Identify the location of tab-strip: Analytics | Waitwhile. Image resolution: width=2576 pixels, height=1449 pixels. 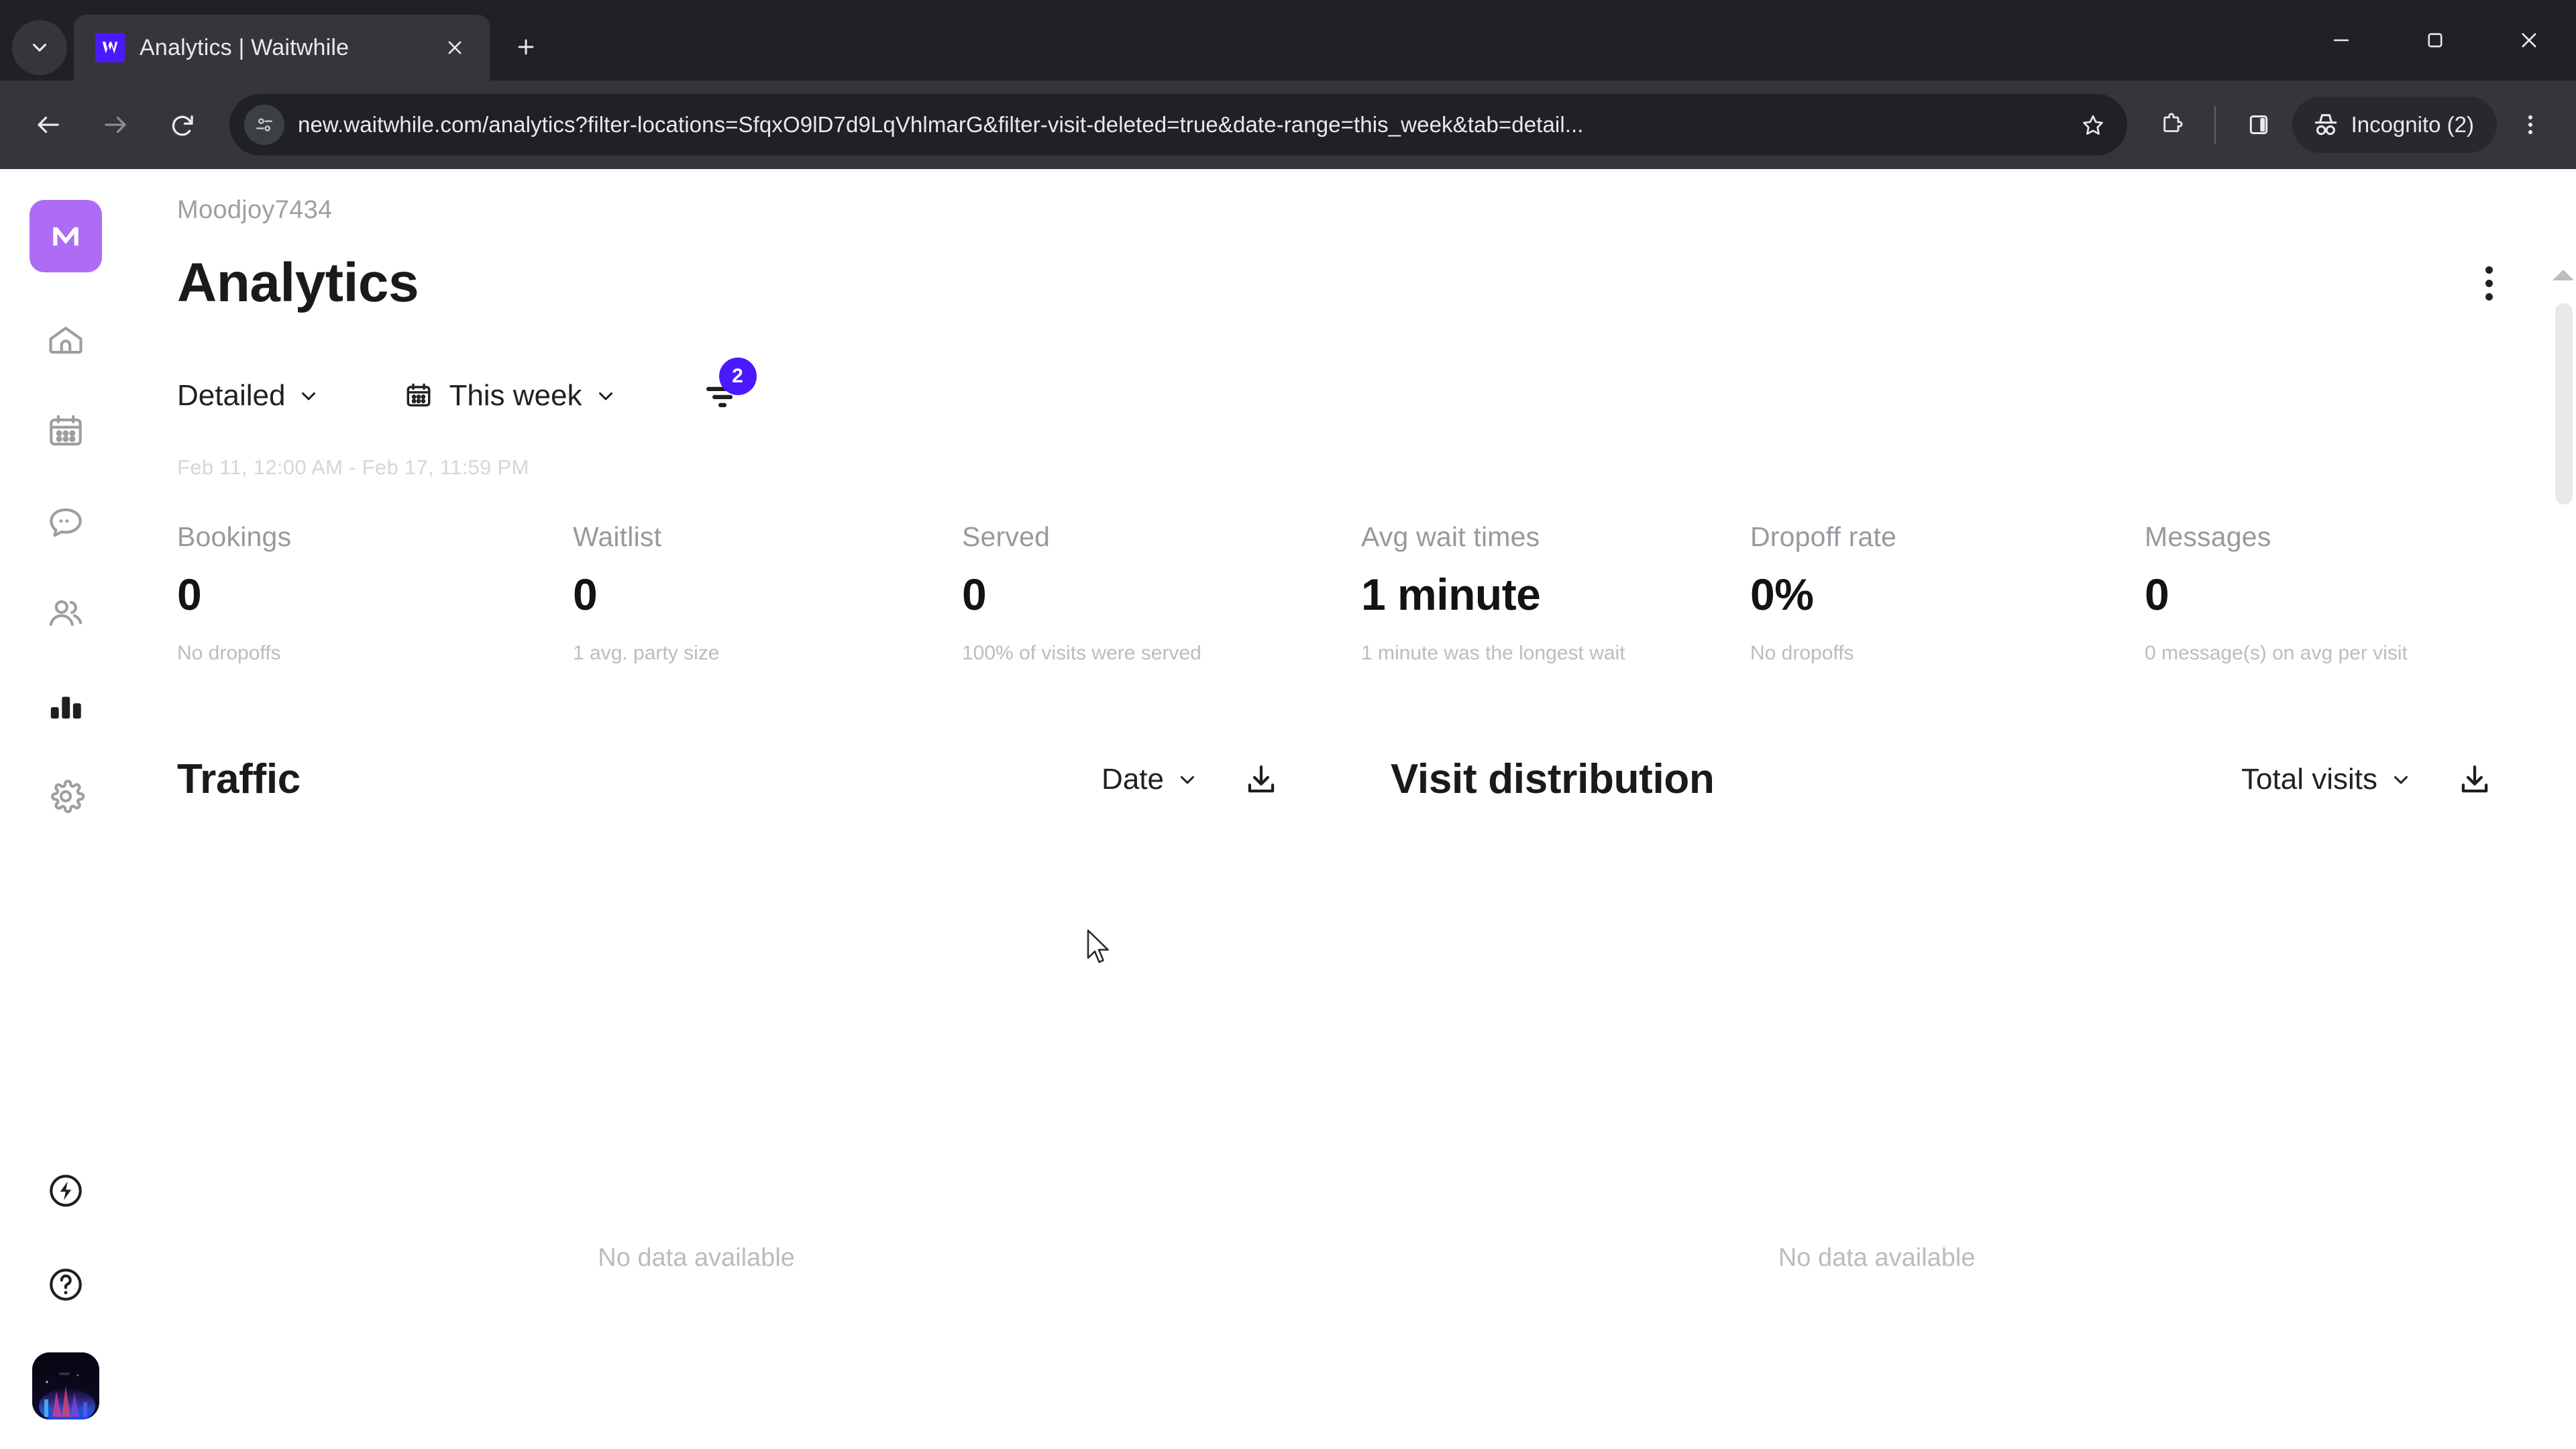
(1288, 40).